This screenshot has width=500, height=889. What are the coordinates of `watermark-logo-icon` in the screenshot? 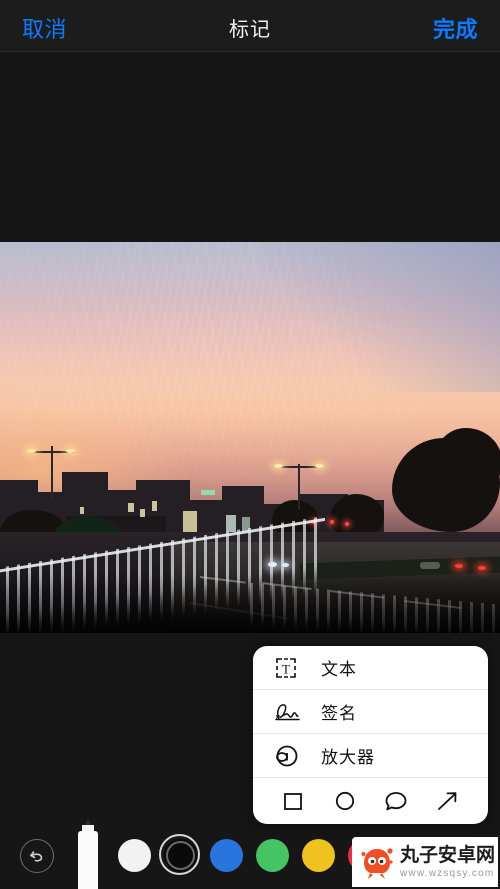 It's located at (377, 863).